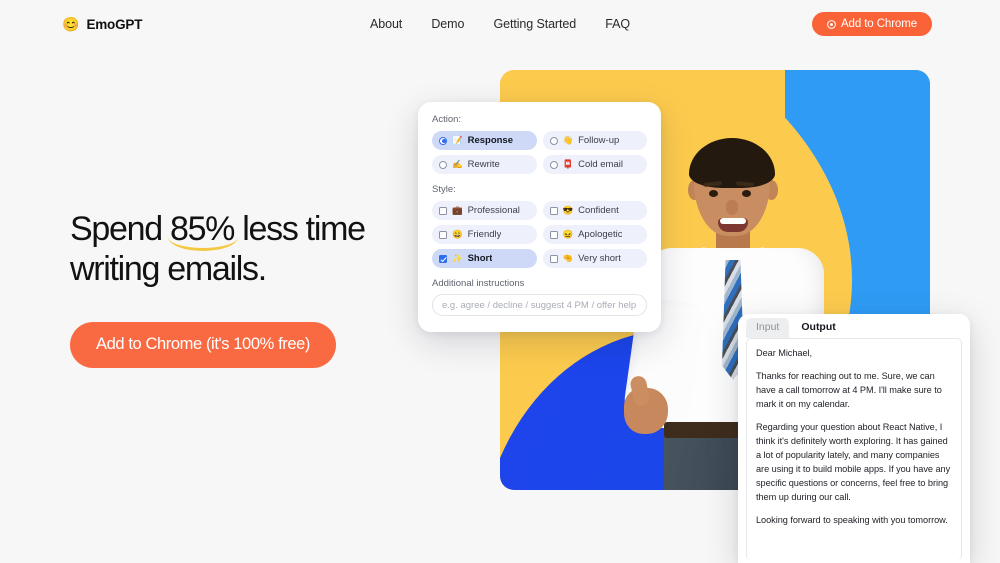 Image resolution: width=1000 pixels, height=563 pixels. I want to click on style-option-label: Apologetic, so click(600, 234).